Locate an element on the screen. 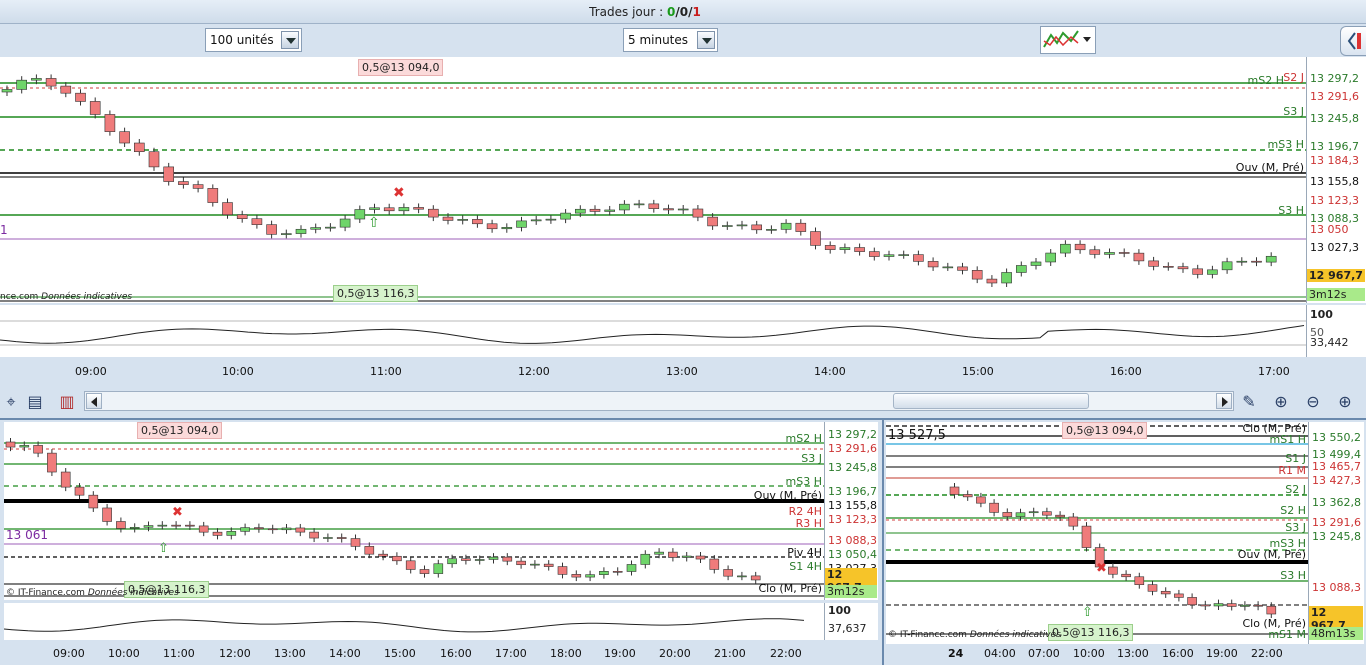 Image resolution: width=1366 pixels, height=665 pixels. osc-value-label: 37,637 is located at coordinates (847, 628).